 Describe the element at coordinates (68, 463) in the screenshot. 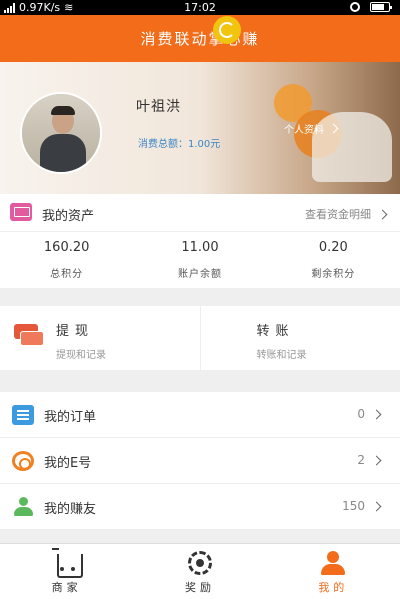

I see `menu-item-label: 我的E号` at that location.